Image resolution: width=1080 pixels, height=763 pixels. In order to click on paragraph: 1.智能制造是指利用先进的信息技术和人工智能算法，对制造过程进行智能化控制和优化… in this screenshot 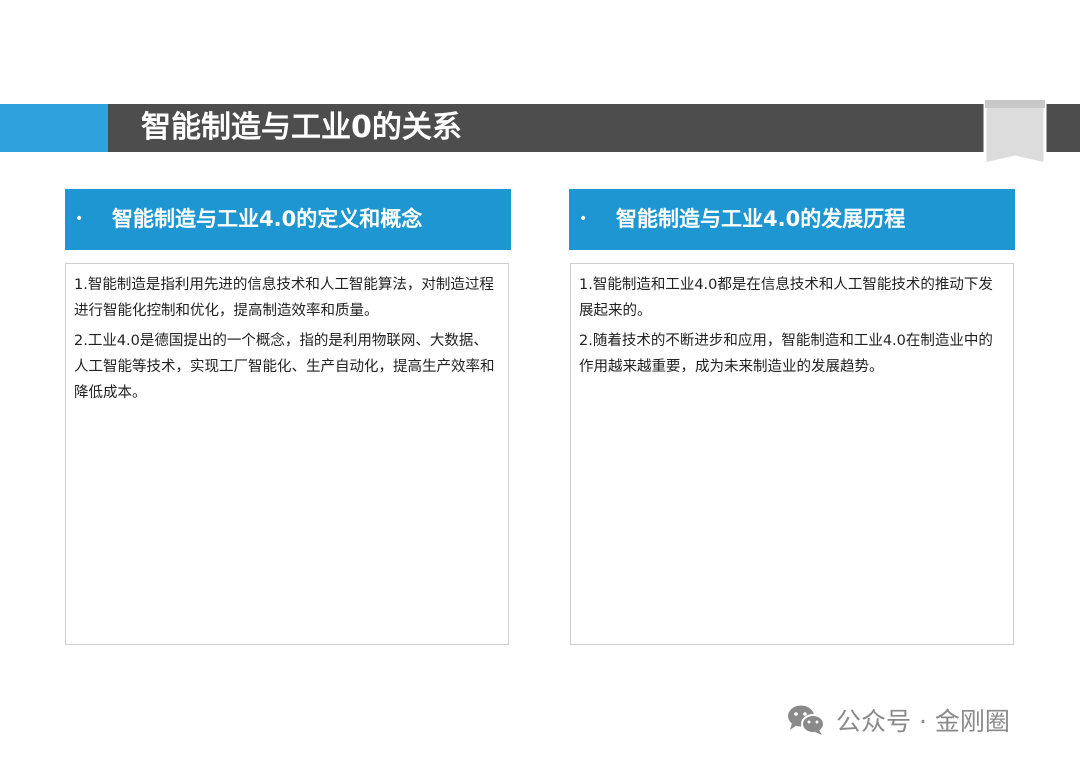, I will do `click(284, 298)`.